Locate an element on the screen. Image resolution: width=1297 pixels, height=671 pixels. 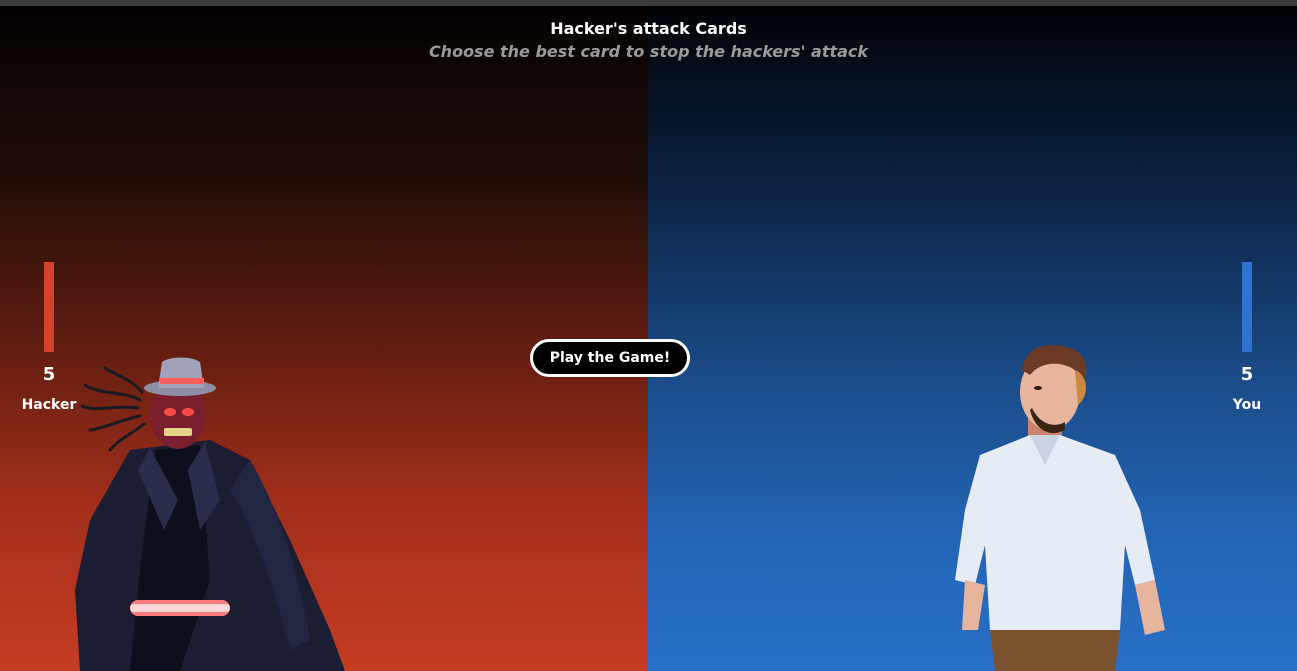
play-game-button: Play the Game! is located at coordinates (610, 358).